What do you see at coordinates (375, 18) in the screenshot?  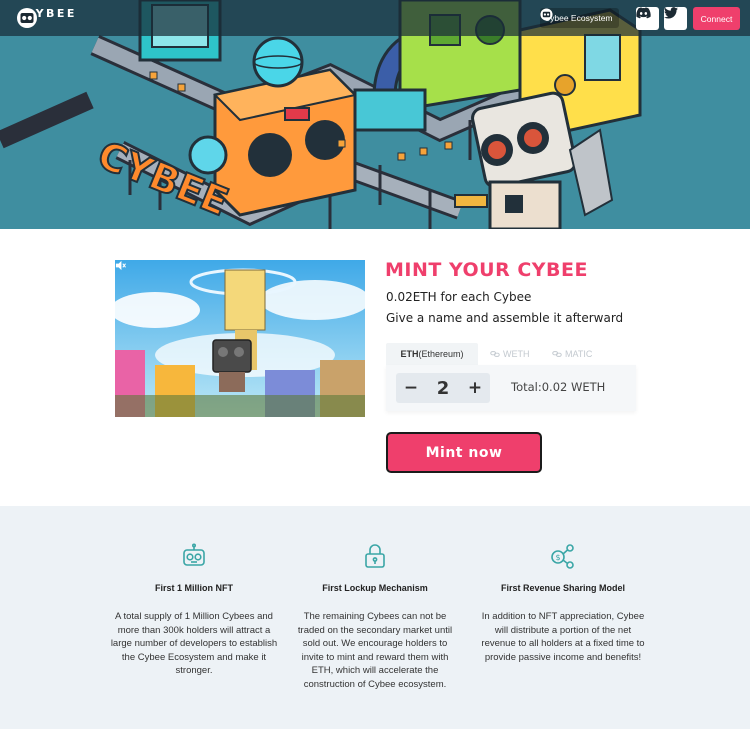 I see `top-navigation-bar: CYBEE Cybee Ecosystem Connect` at bounding box center [375, 18].